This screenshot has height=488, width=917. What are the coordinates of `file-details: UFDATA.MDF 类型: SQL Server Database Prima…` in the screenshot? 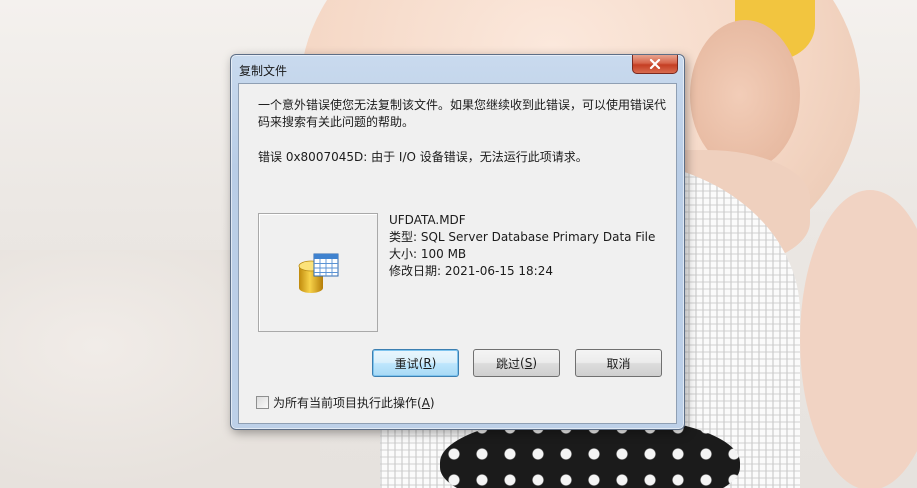 It's located at (522, 246).